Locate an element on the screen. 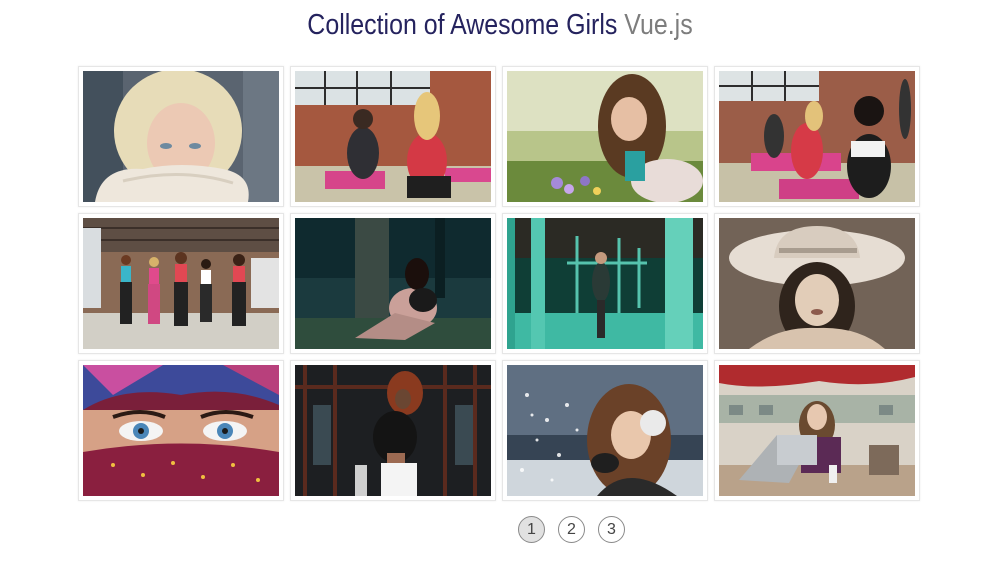 The image size is (1000, 562). page-2-button: 2 is located at coordinates (571, 529).